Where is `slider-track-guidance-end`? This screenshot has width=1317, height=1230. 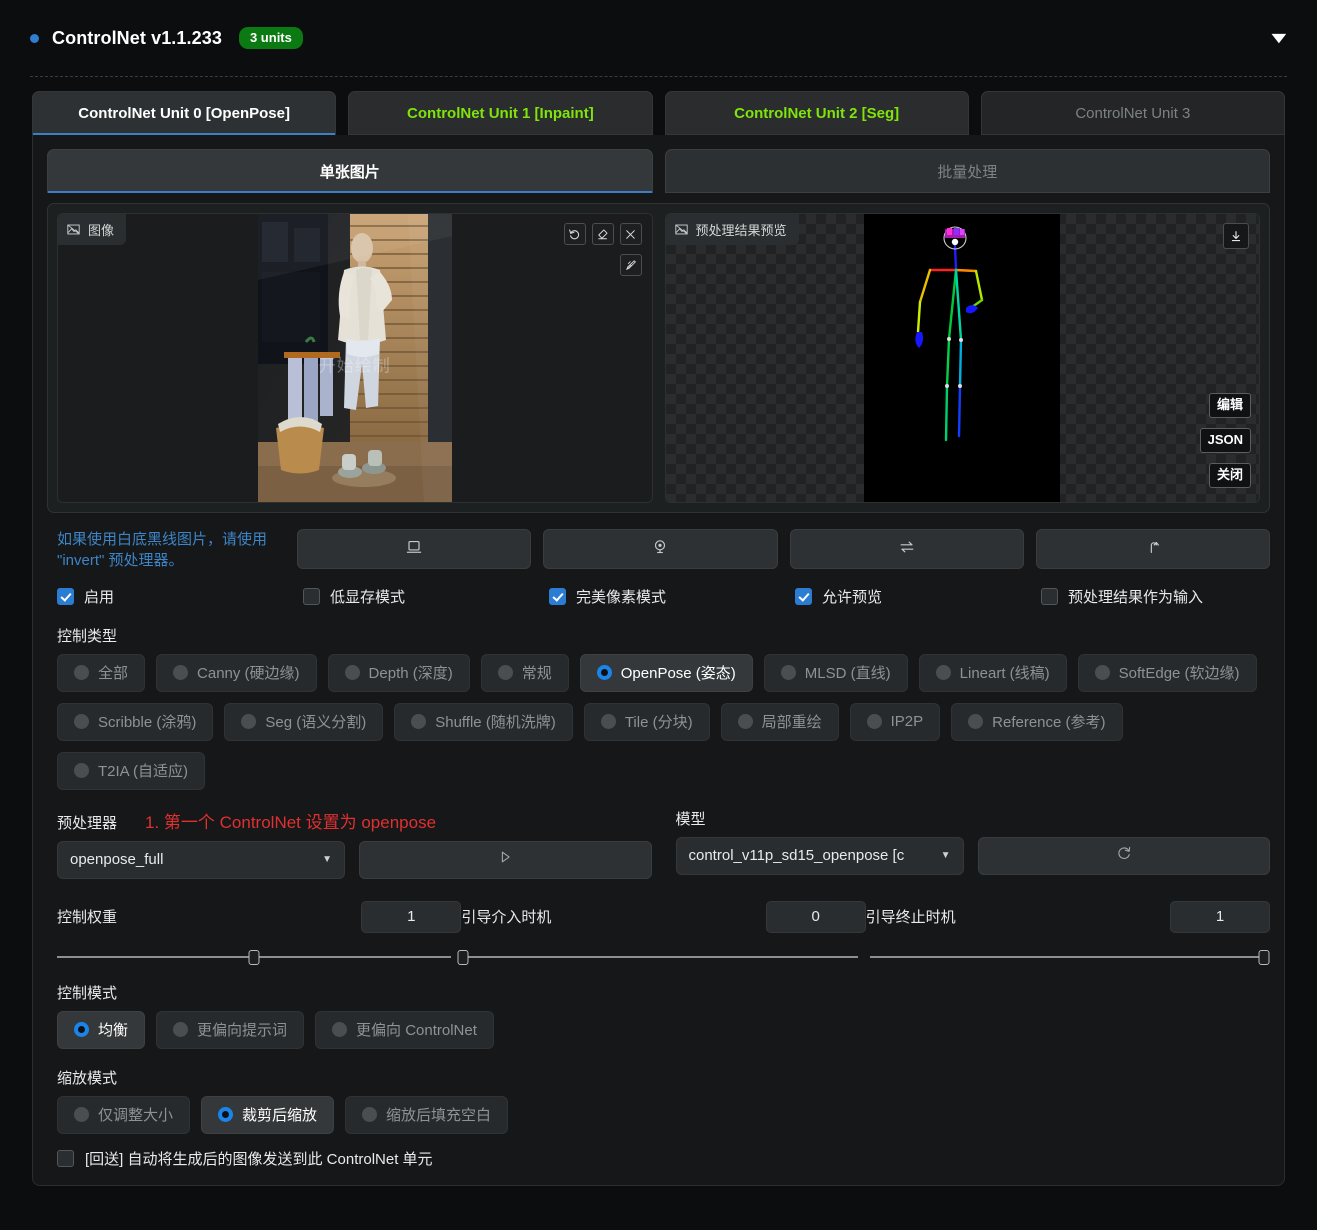
slider-track-guidance-end is located at coordinates (1069, 957).